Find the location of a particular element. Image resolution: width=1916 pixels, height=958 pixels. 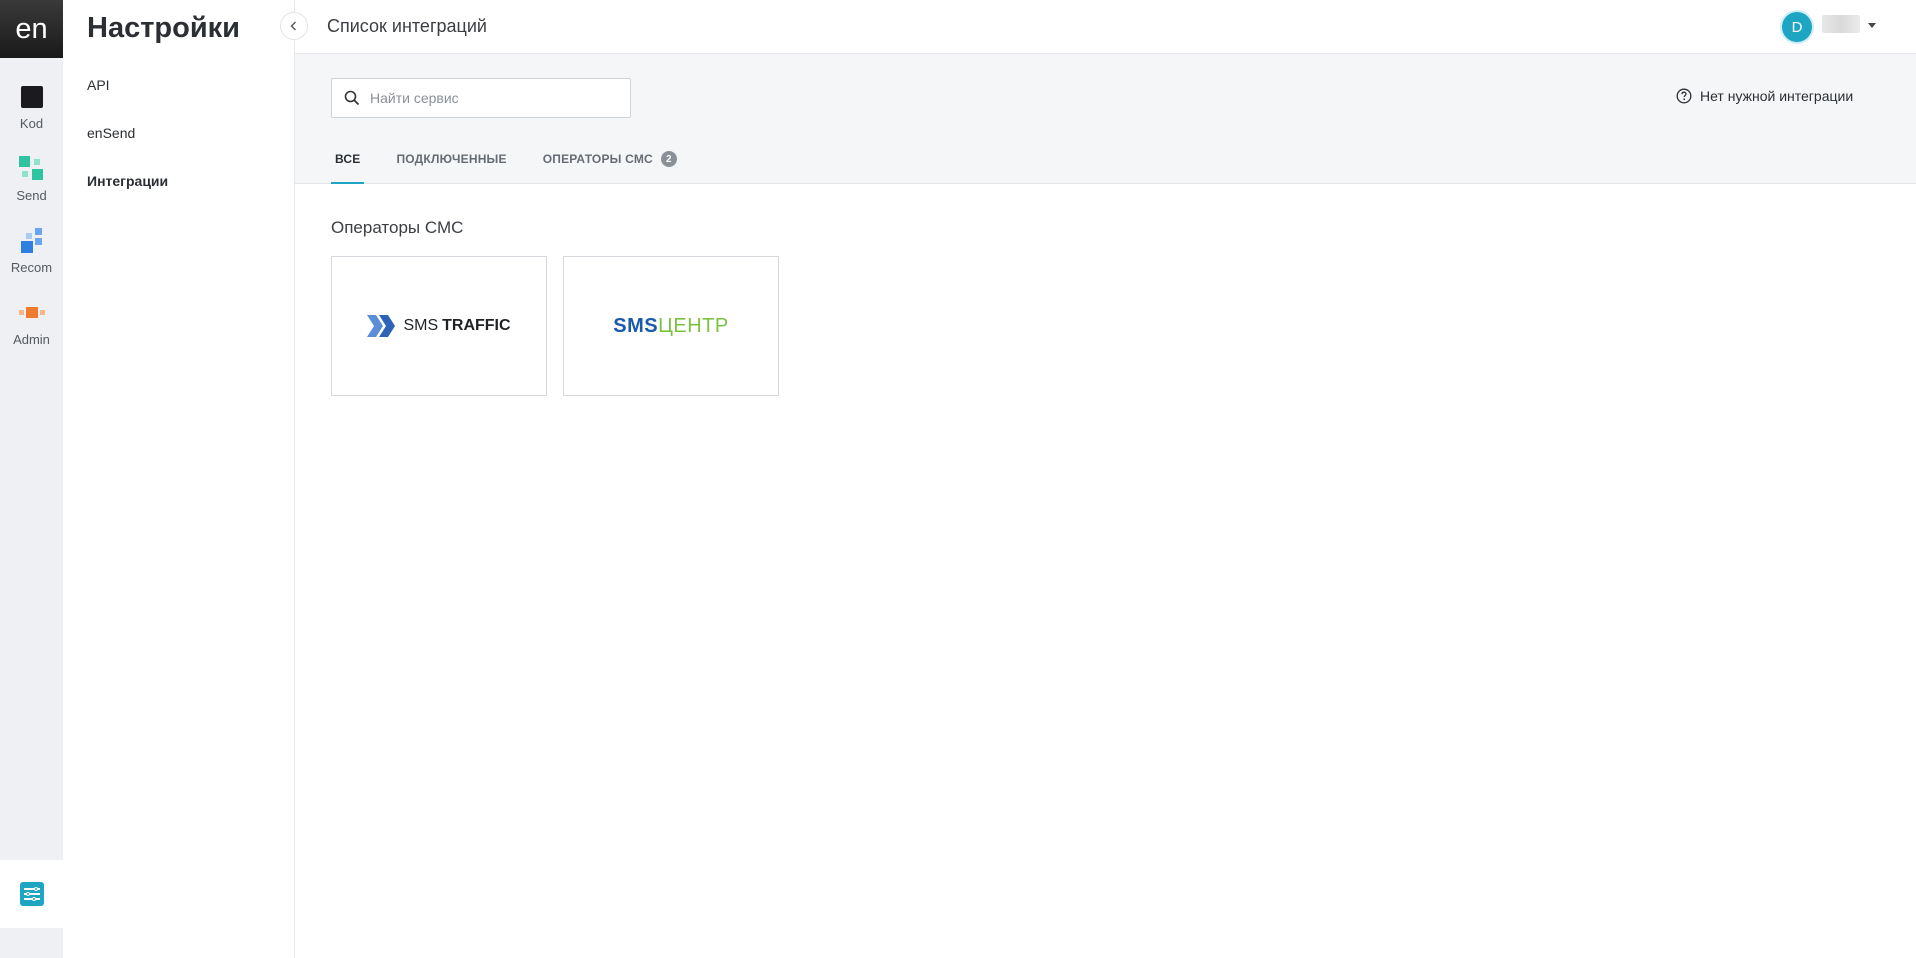

rail-item-kod: Kod is located at coordinates (31, 107).